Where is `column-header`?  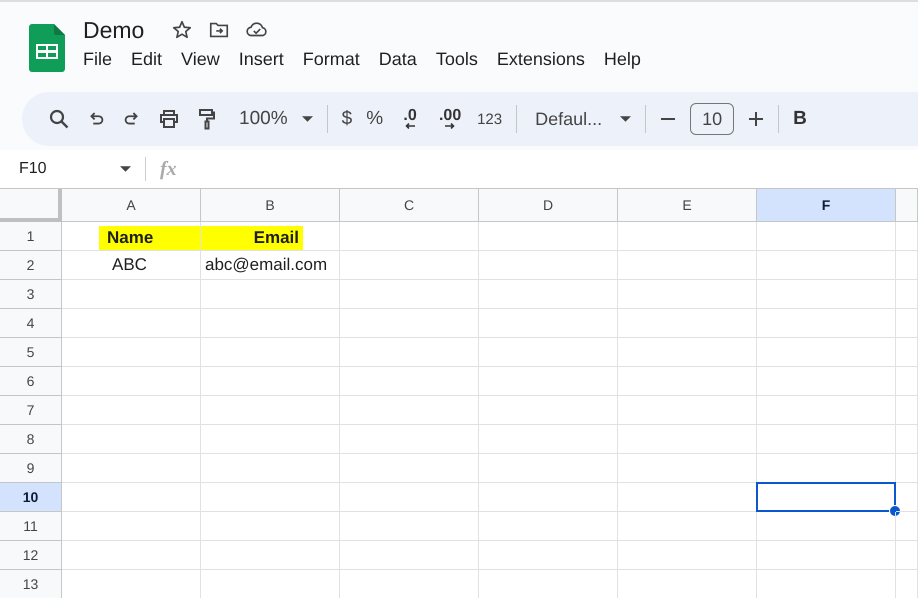 column-header is located at coordinates (907, 205).